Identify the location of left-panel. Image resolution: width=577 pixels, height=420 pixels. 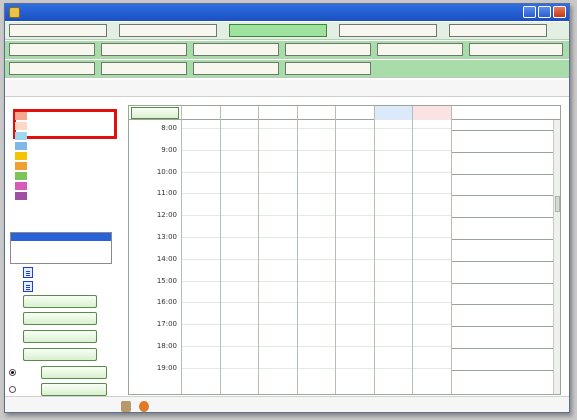
(63, 248).